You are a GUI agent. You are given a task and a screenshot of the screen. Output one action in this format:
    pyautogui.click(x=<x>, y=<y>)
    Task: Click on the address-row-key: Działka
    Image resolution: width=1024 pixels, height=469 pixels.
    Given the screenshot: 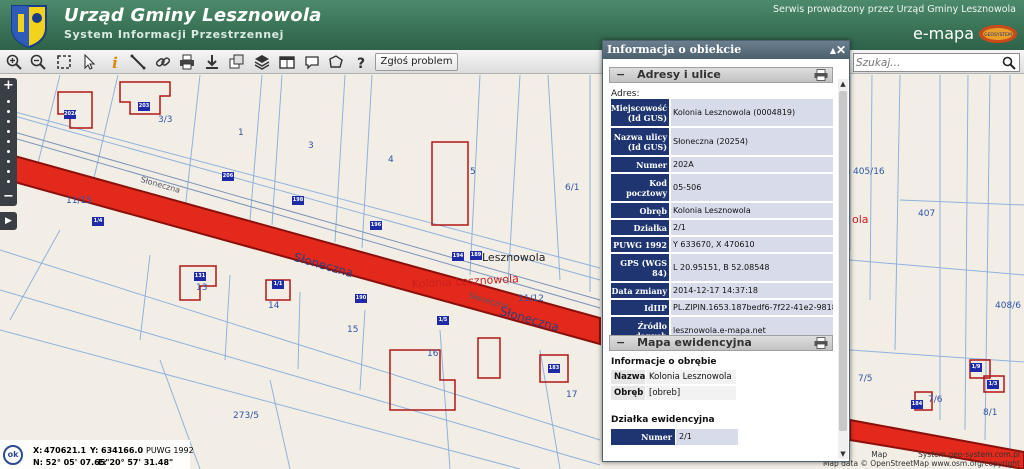 What is the action you would take?
    pyautogui.click(x=640, y=227)
    